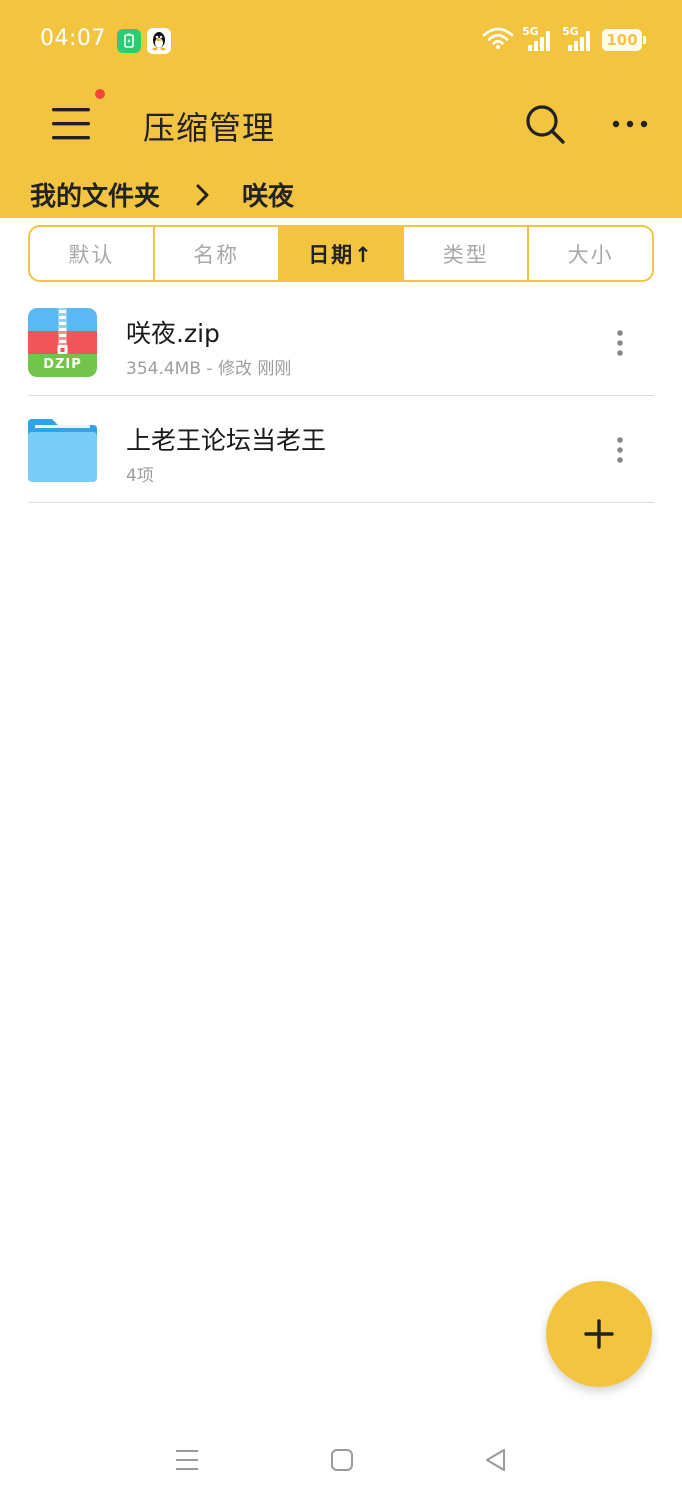 The height and width of the screenshot is (1500, 682). Describe the element at coordinates (209, 128) in the screenshot. I see `page-title: 压缩管理` at that location.